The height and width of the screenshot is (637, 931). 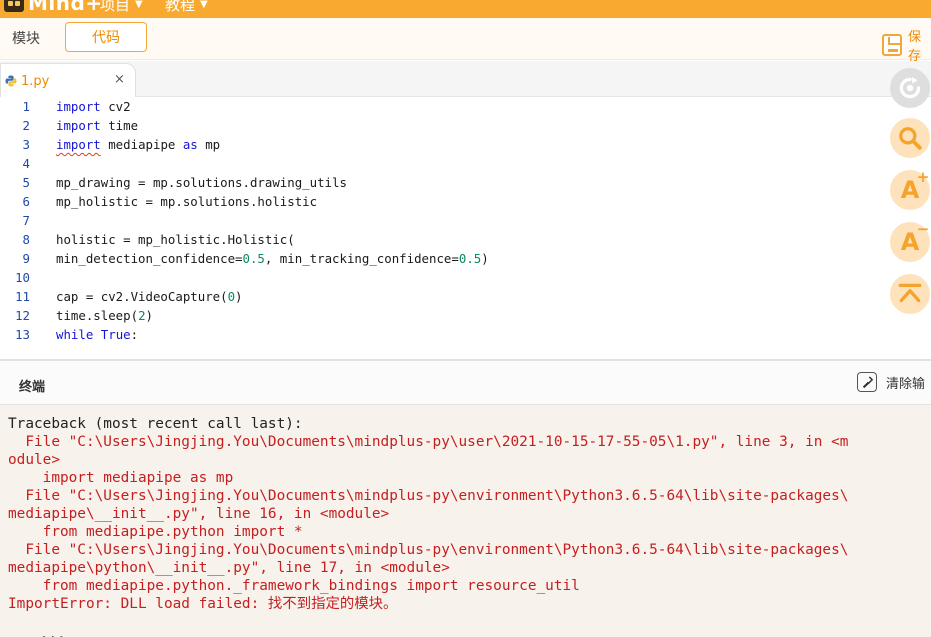 What do you see at coordinates (56, 634) in the screenshot?
I see `terminal-prompt: >>>` at bounding box center [56, 634].